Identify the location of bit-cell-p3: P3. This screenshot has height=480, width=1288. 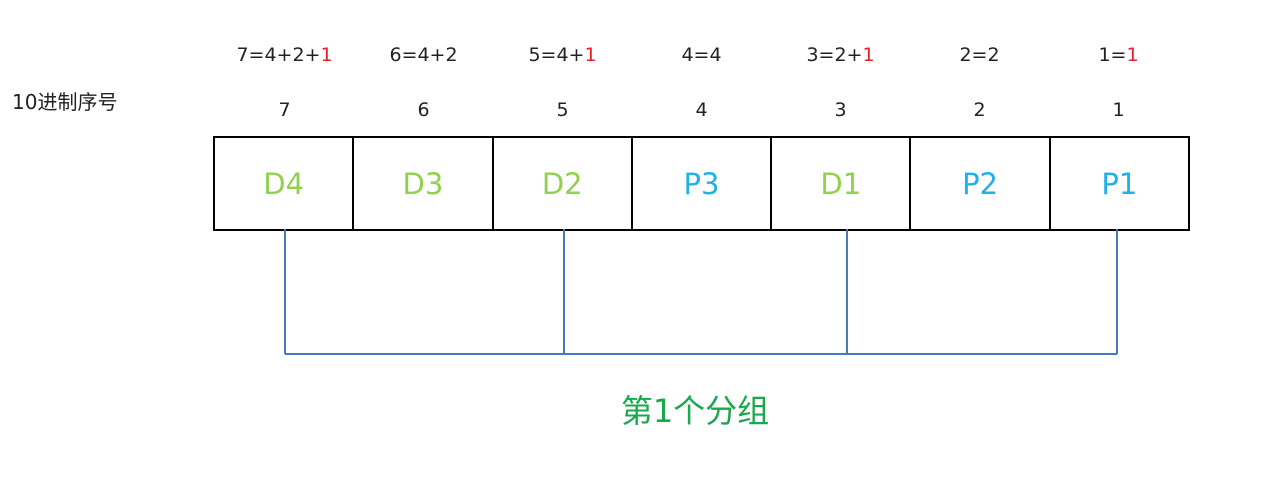
(700, 183).